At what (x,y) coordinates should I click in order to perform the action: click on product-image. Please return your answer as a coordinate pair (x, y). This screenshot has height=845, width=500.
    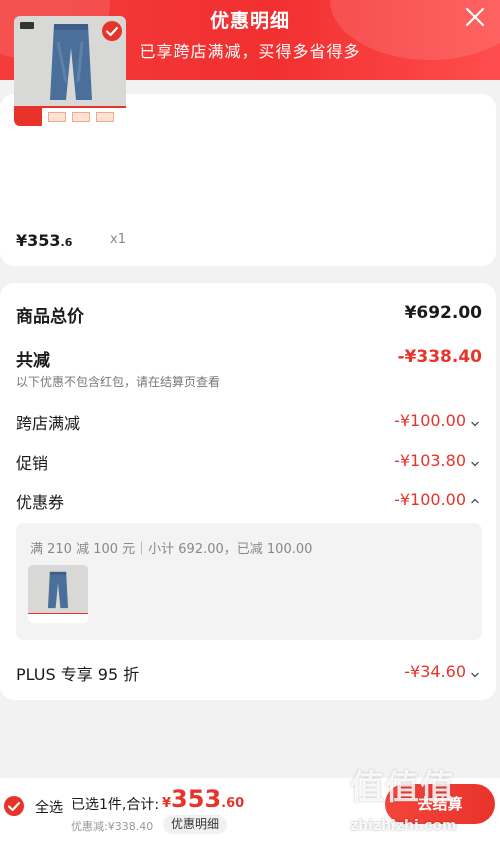
    Looking at the image, I should click on (70, 71).